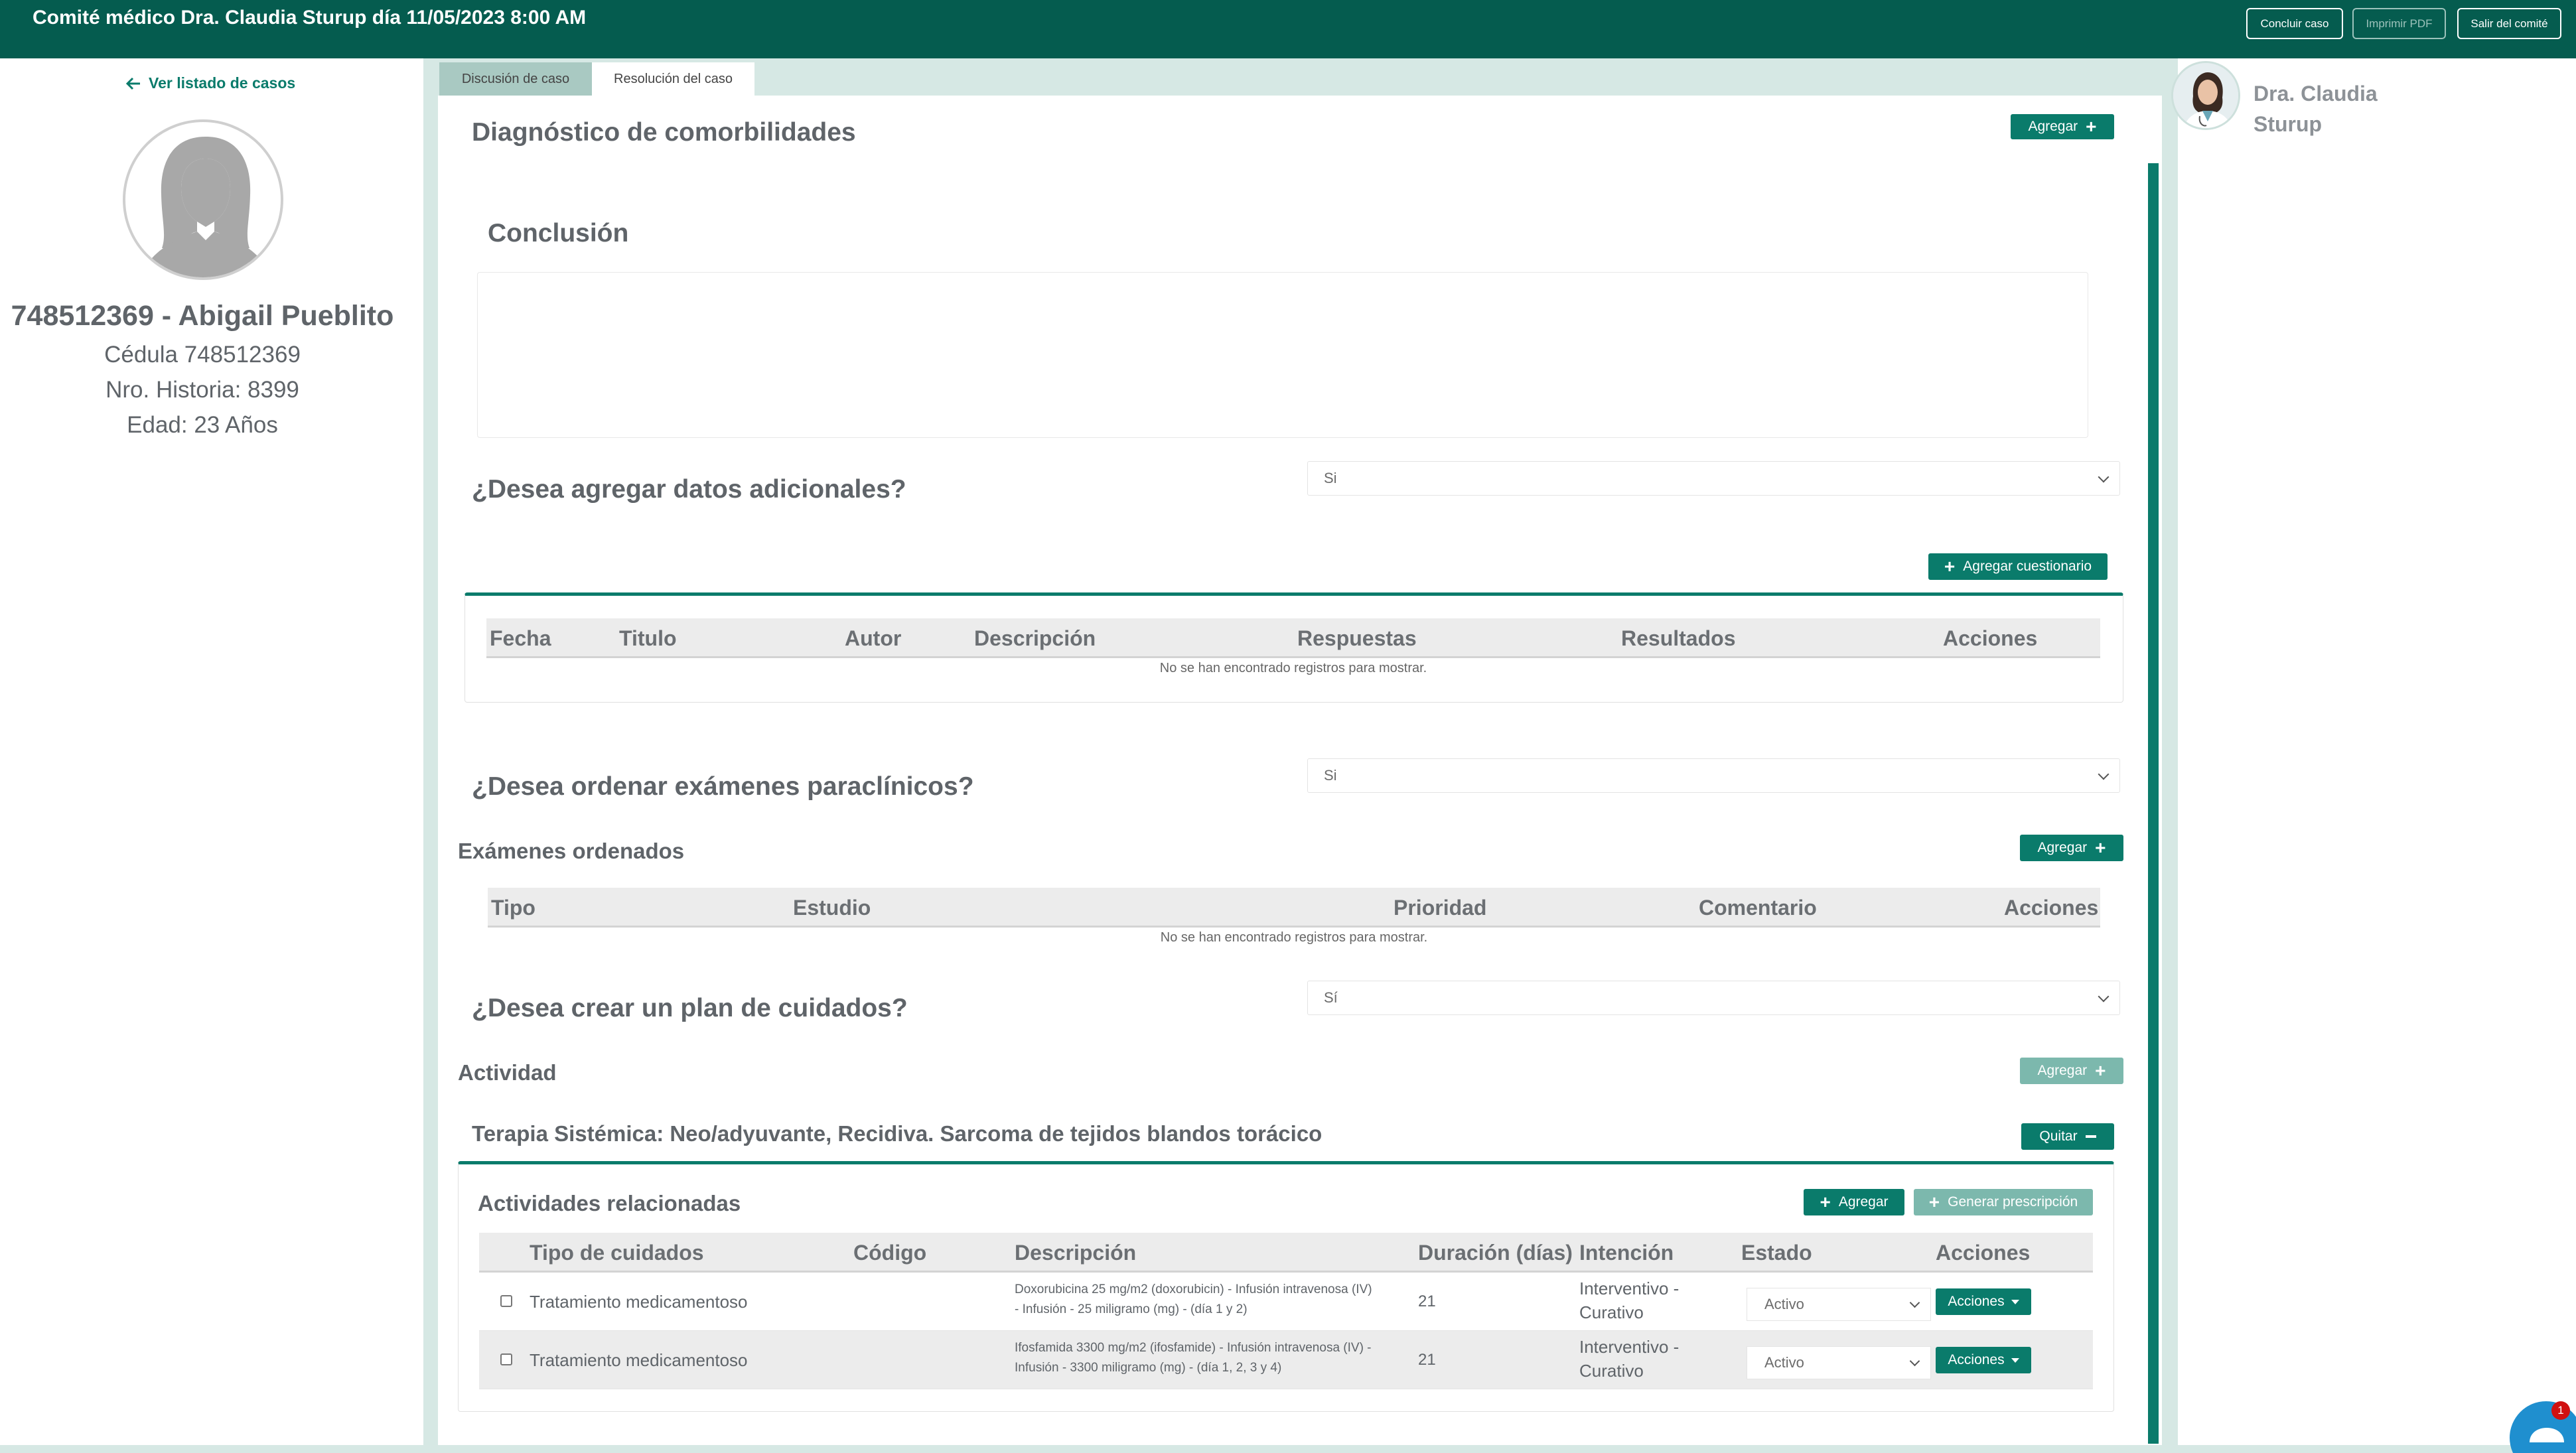 This screenshot has height=1453, width=2576. I want to click on additional-data-selected: Si, so click(1331, 478).